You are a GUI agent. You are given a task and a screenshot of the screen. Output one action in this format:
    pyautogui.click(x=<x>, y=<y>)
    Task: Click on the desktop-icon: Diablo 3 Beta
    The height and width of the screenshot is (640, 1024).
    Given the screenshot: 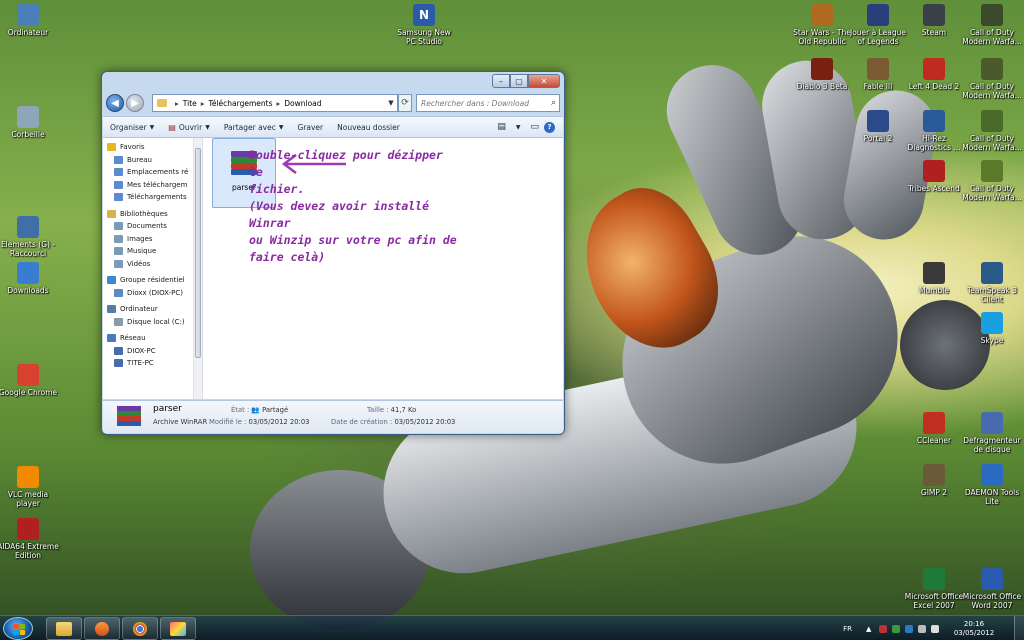 What is the action you would take?
    pyautogui.click(x=822, y=74)
    